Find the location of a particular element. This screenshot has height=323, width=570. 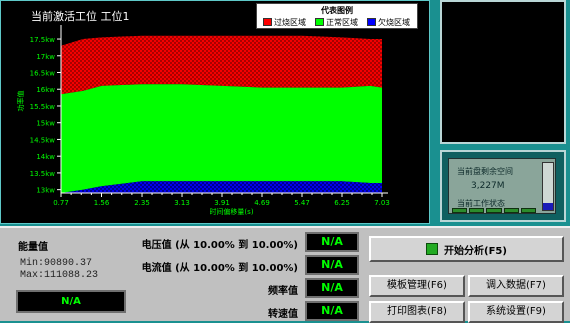

side-display-panel is located at coordinates (503, 72).